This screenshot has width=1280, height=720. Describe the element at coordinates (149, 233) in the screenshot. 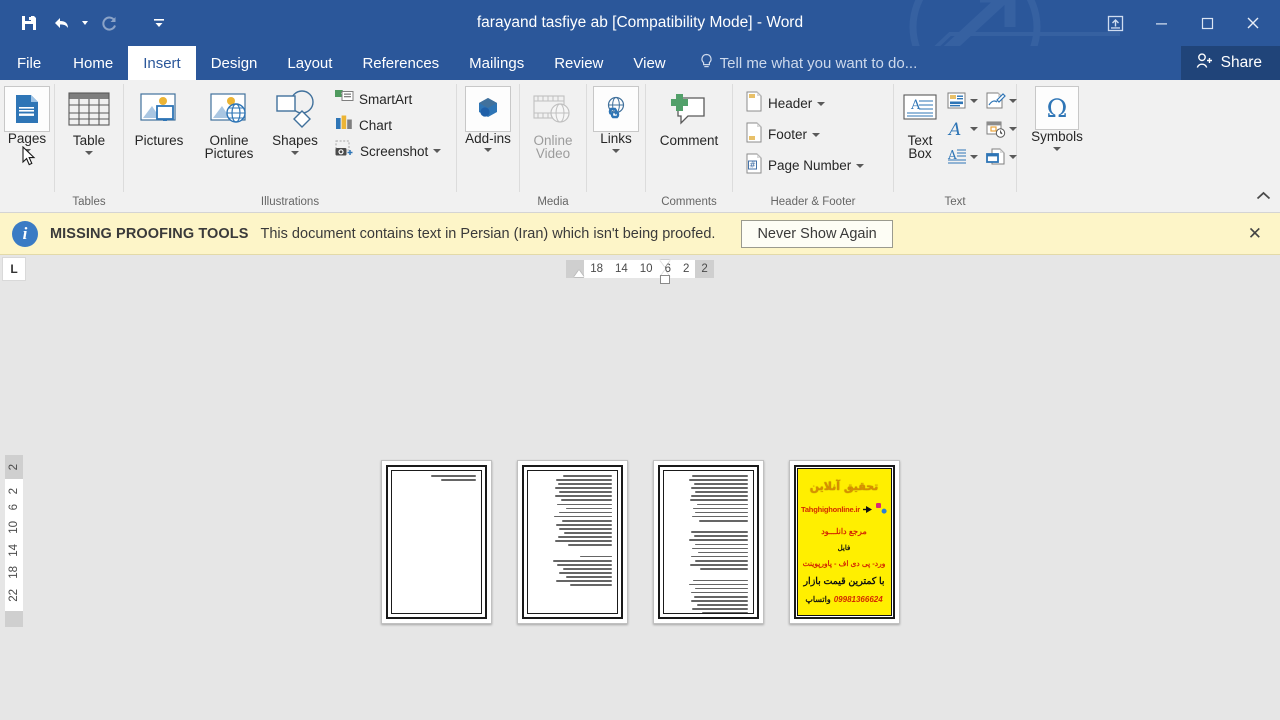

I see `notification-title: MISSING PROOFING TOOLS` at that location.